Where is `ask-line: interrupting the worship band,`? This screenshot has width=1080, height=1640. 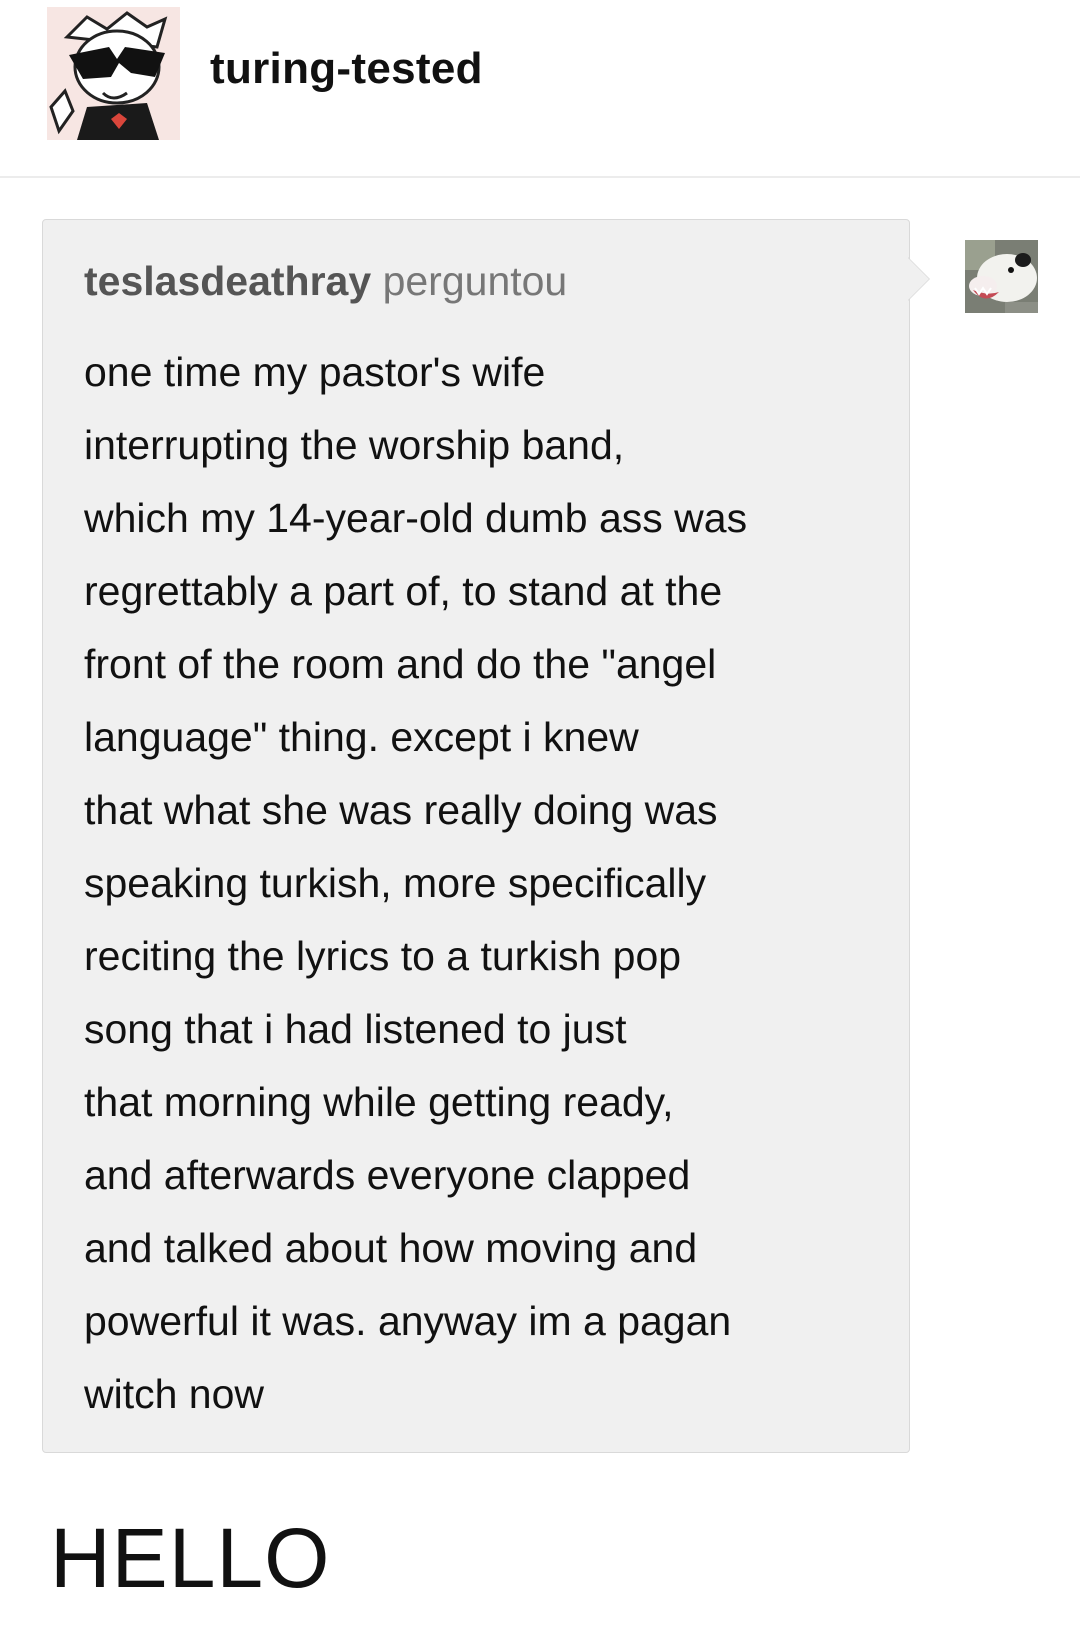
ask-line: interrupting the worship band, is located at coordinates (354, 445).